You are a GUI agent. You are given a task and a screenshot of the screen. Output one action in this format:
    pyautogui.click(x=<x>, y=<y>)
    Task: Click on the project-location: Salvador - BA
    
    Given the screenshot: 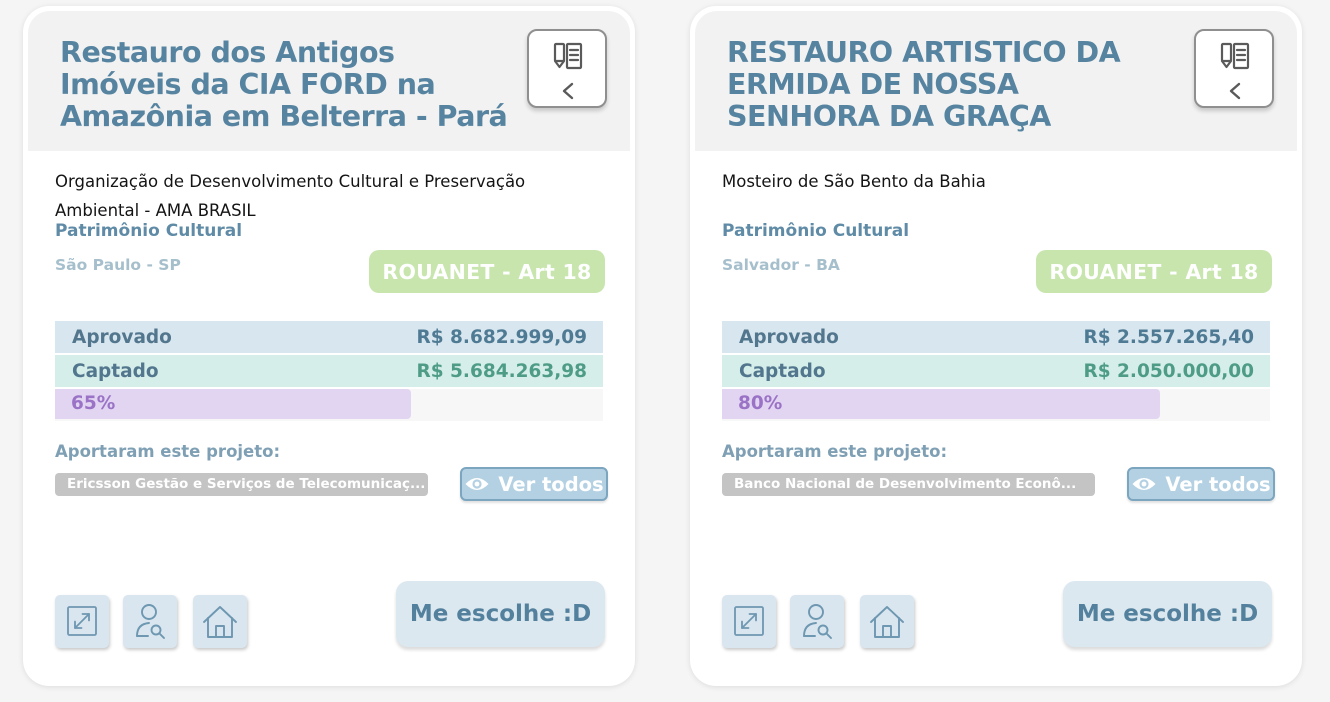 What is the action you would take?
    pyautogui.click(x=781, y=265)
    